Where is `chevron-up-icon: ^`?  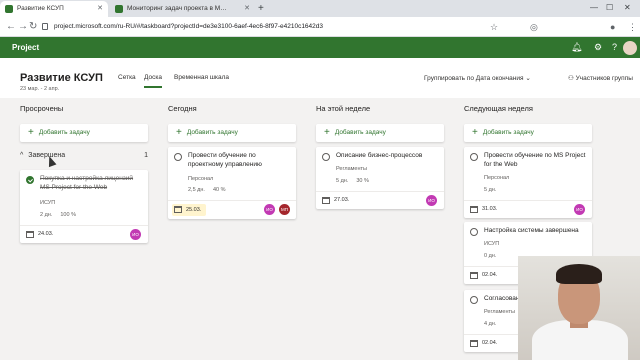 chevron-up-icon: ^ is located at coordinates (22, 155).